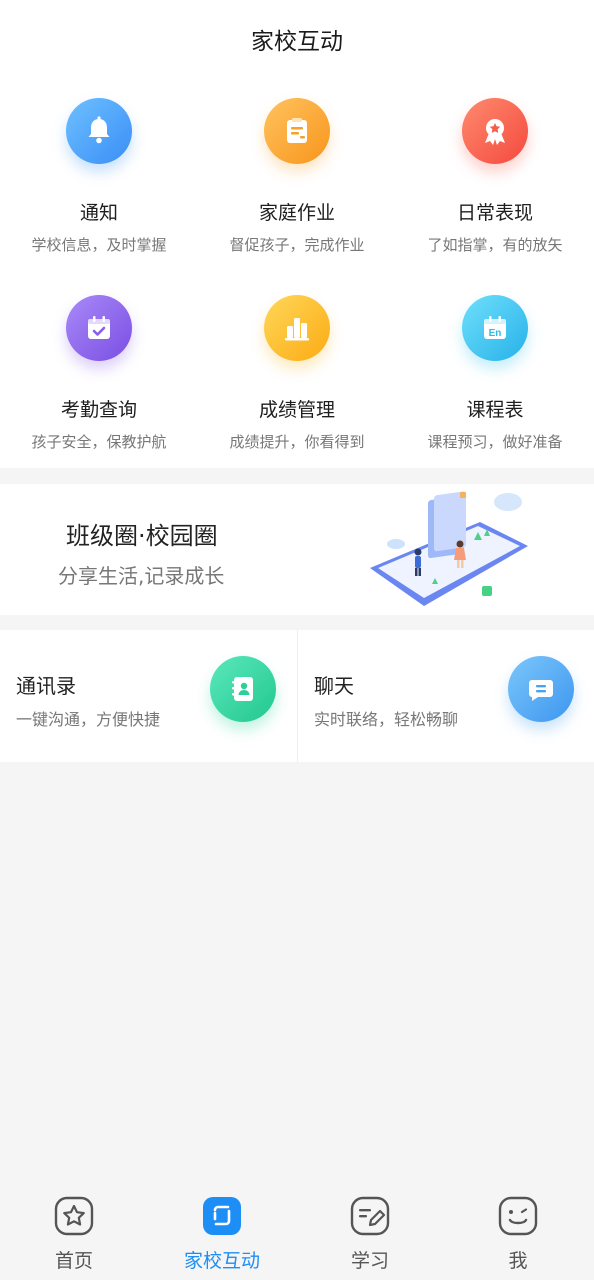 The image size is (594, 1280). I want to click on grid-item-subtitle: 督促孩子，完成作业, so click(297, 245).